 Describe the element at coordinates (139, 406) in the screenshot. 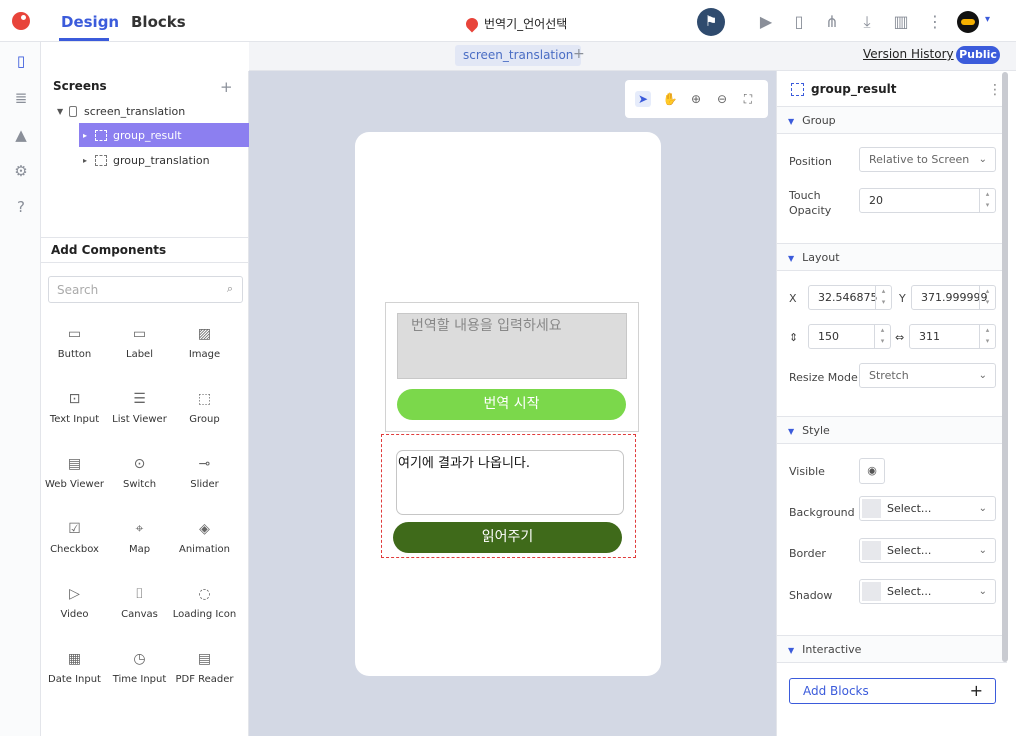

I see `component-list-viewer: ☰ List Viewer` at that location.